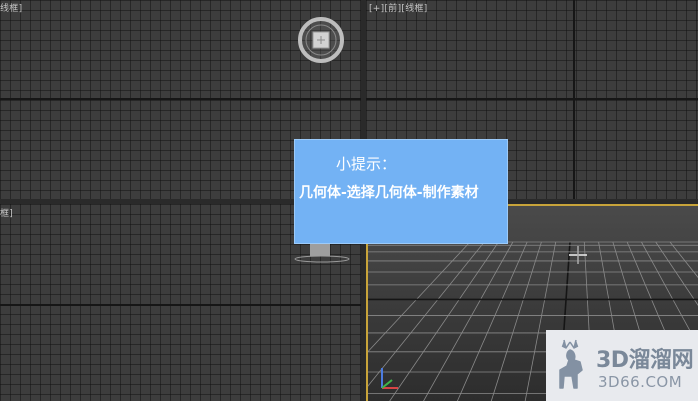 The width and height of the screenshot is (698, 401). Describe the element at coordinates (389, 378) in the screenshot. I see `axis-tripod-icon` at that location.